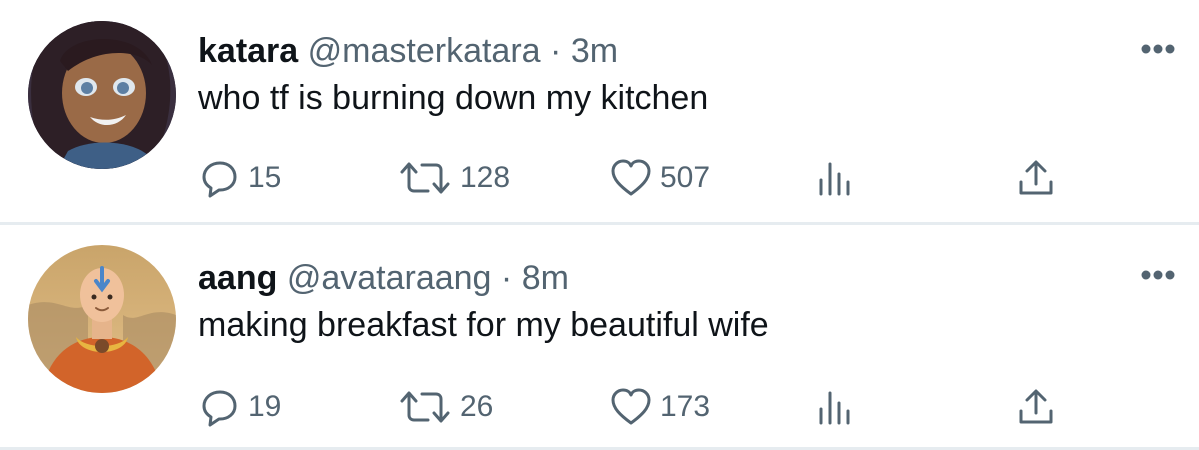 The width and height of the screenshot is (1199, 450). What do you see at coordinates (248, 51) in the screenshot?
I see `display-name: katara` at bounding box center [248, 51].